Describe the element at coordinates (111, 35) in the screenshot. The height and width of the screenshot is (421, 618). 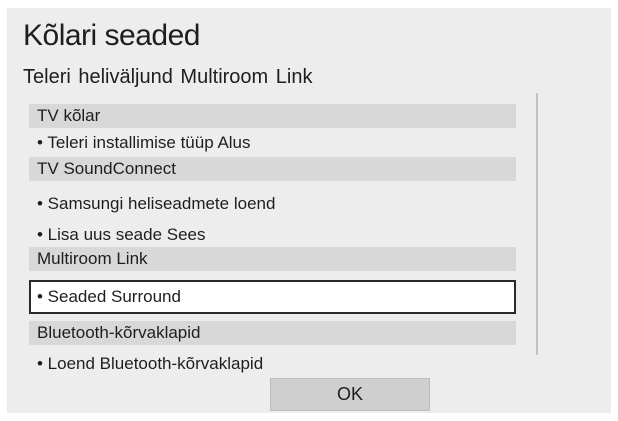
I see `dialog-title: Kõlari seaded` at that location.